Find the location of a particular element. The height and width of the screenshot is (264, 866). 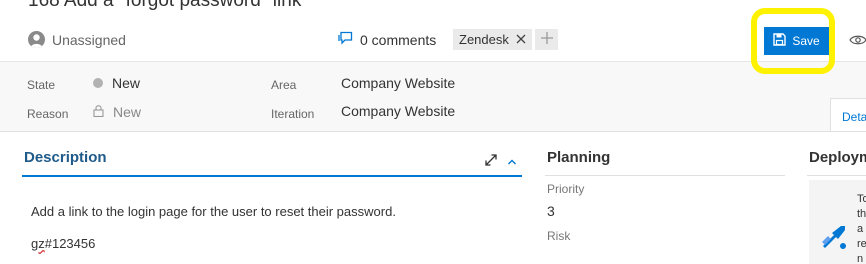

azure-deploy-icon is located at coordinates (834, 239).